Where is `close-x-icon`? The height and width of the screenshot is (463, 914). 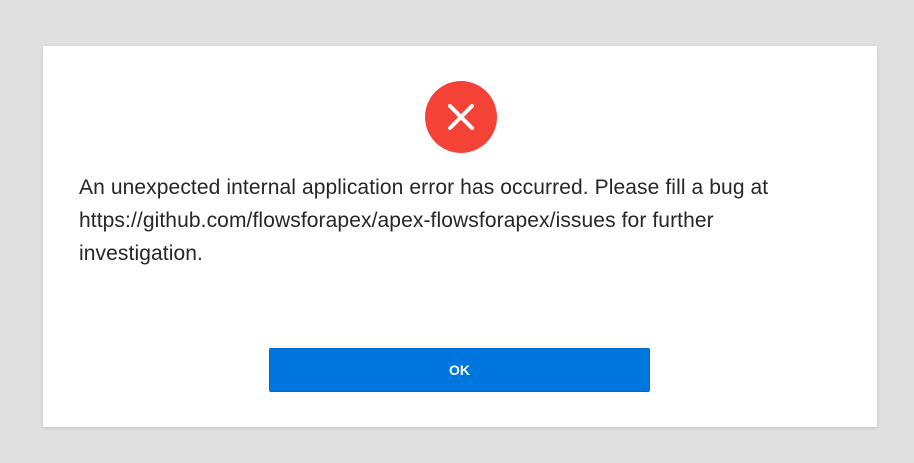
close-x-icon is located at coordinates (461, 117).